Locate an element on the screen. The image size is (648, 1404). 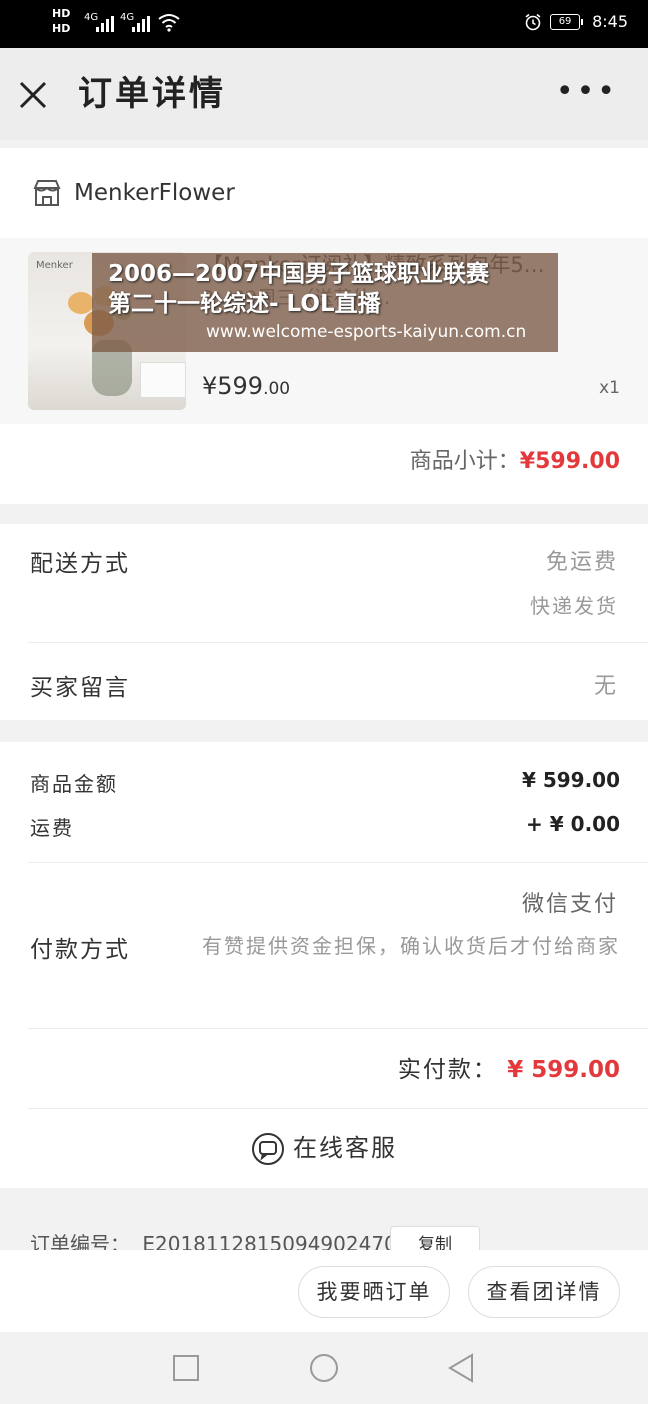
subtotal: 商品小计：¥599.00 is located at coordinates (515, 462).